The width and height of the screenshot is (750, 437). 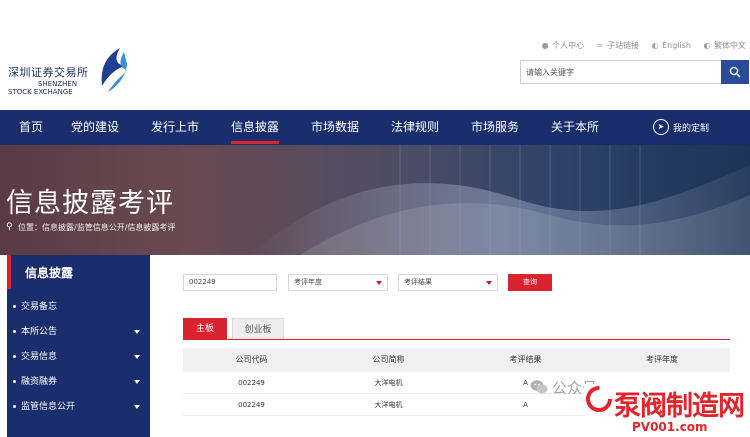 I want to click on sidebar-header: 信息披露, so click(x=78, y=272).